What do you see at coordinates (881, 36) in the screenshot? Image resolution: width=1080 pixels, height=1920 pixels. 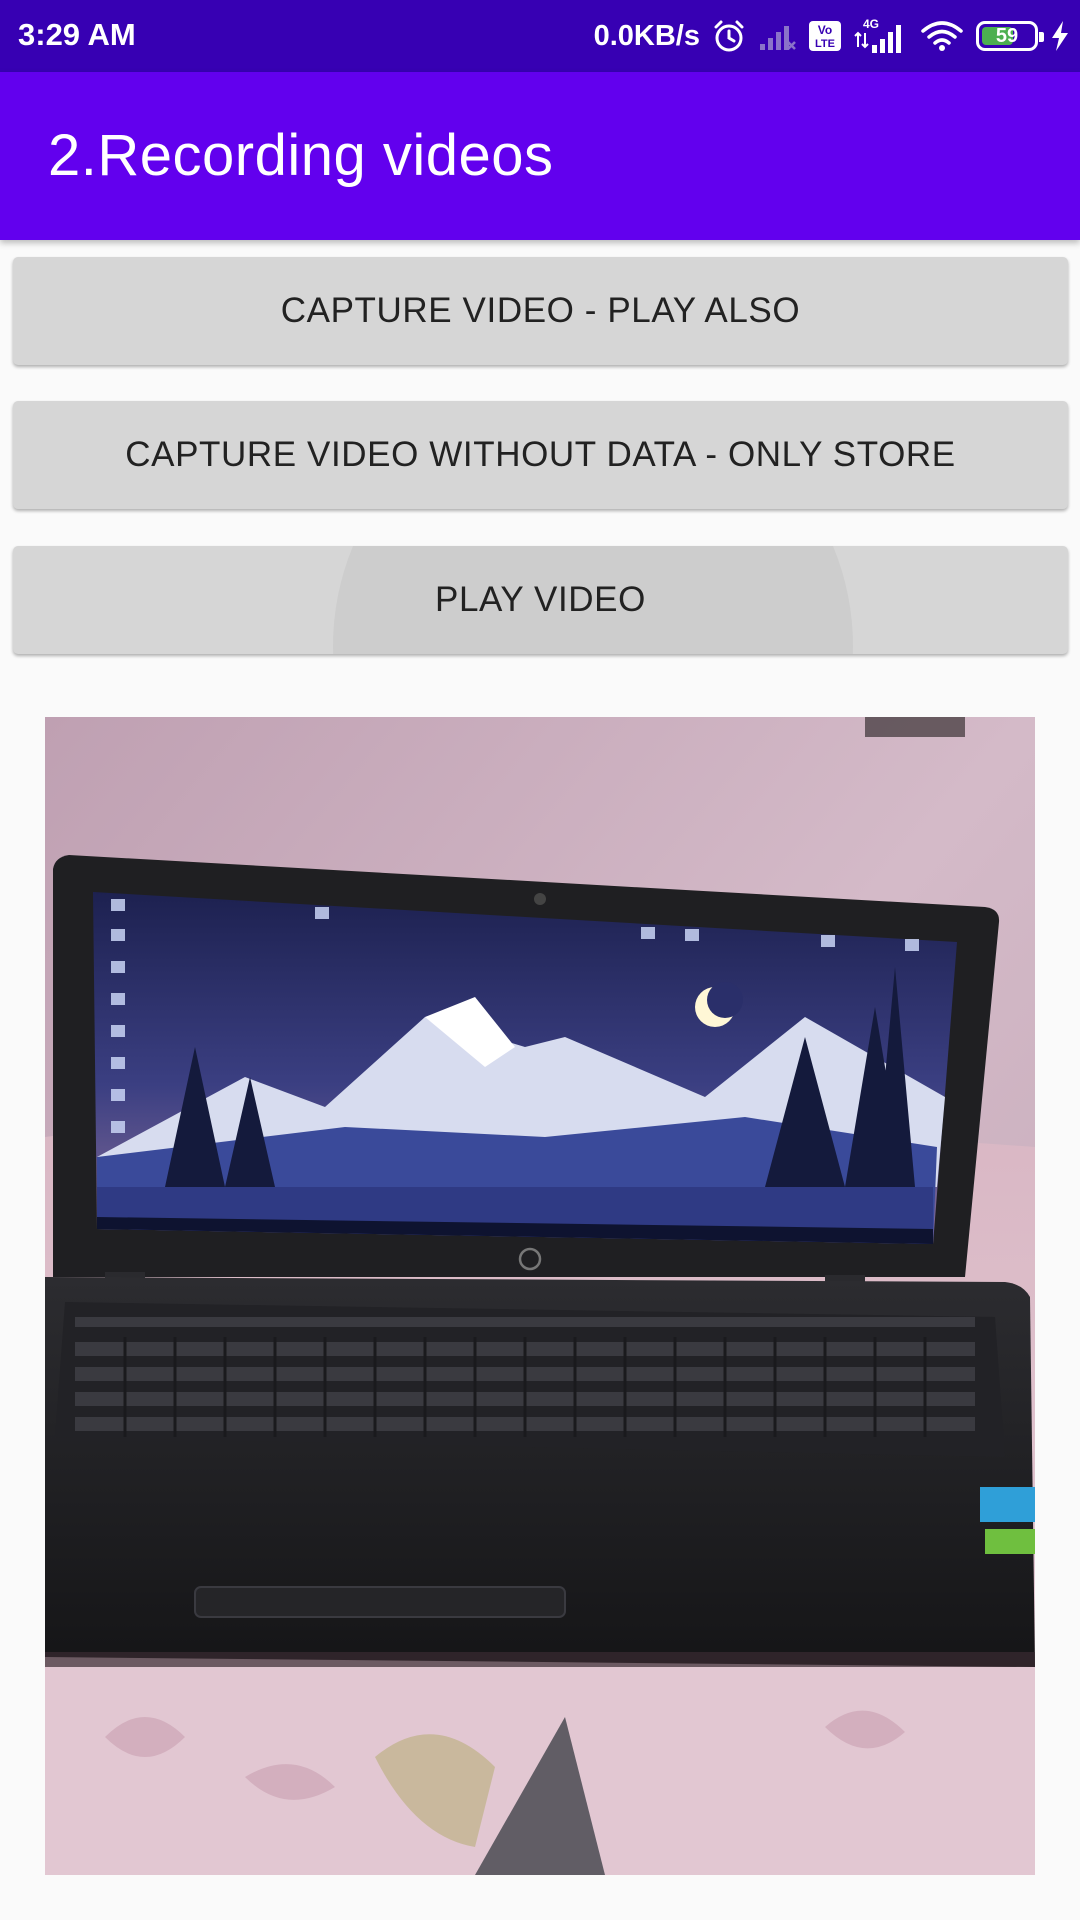 I see `signal-4g-icon: 4G` at bounding box center [881, 36].